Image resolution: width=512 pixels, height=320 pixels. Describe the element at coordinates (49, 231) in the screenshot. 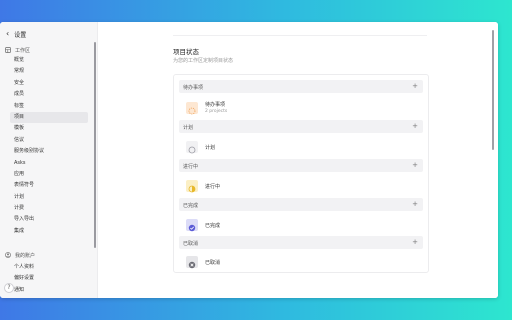

I see `sidebar-item-integrations: 集成` at that location.